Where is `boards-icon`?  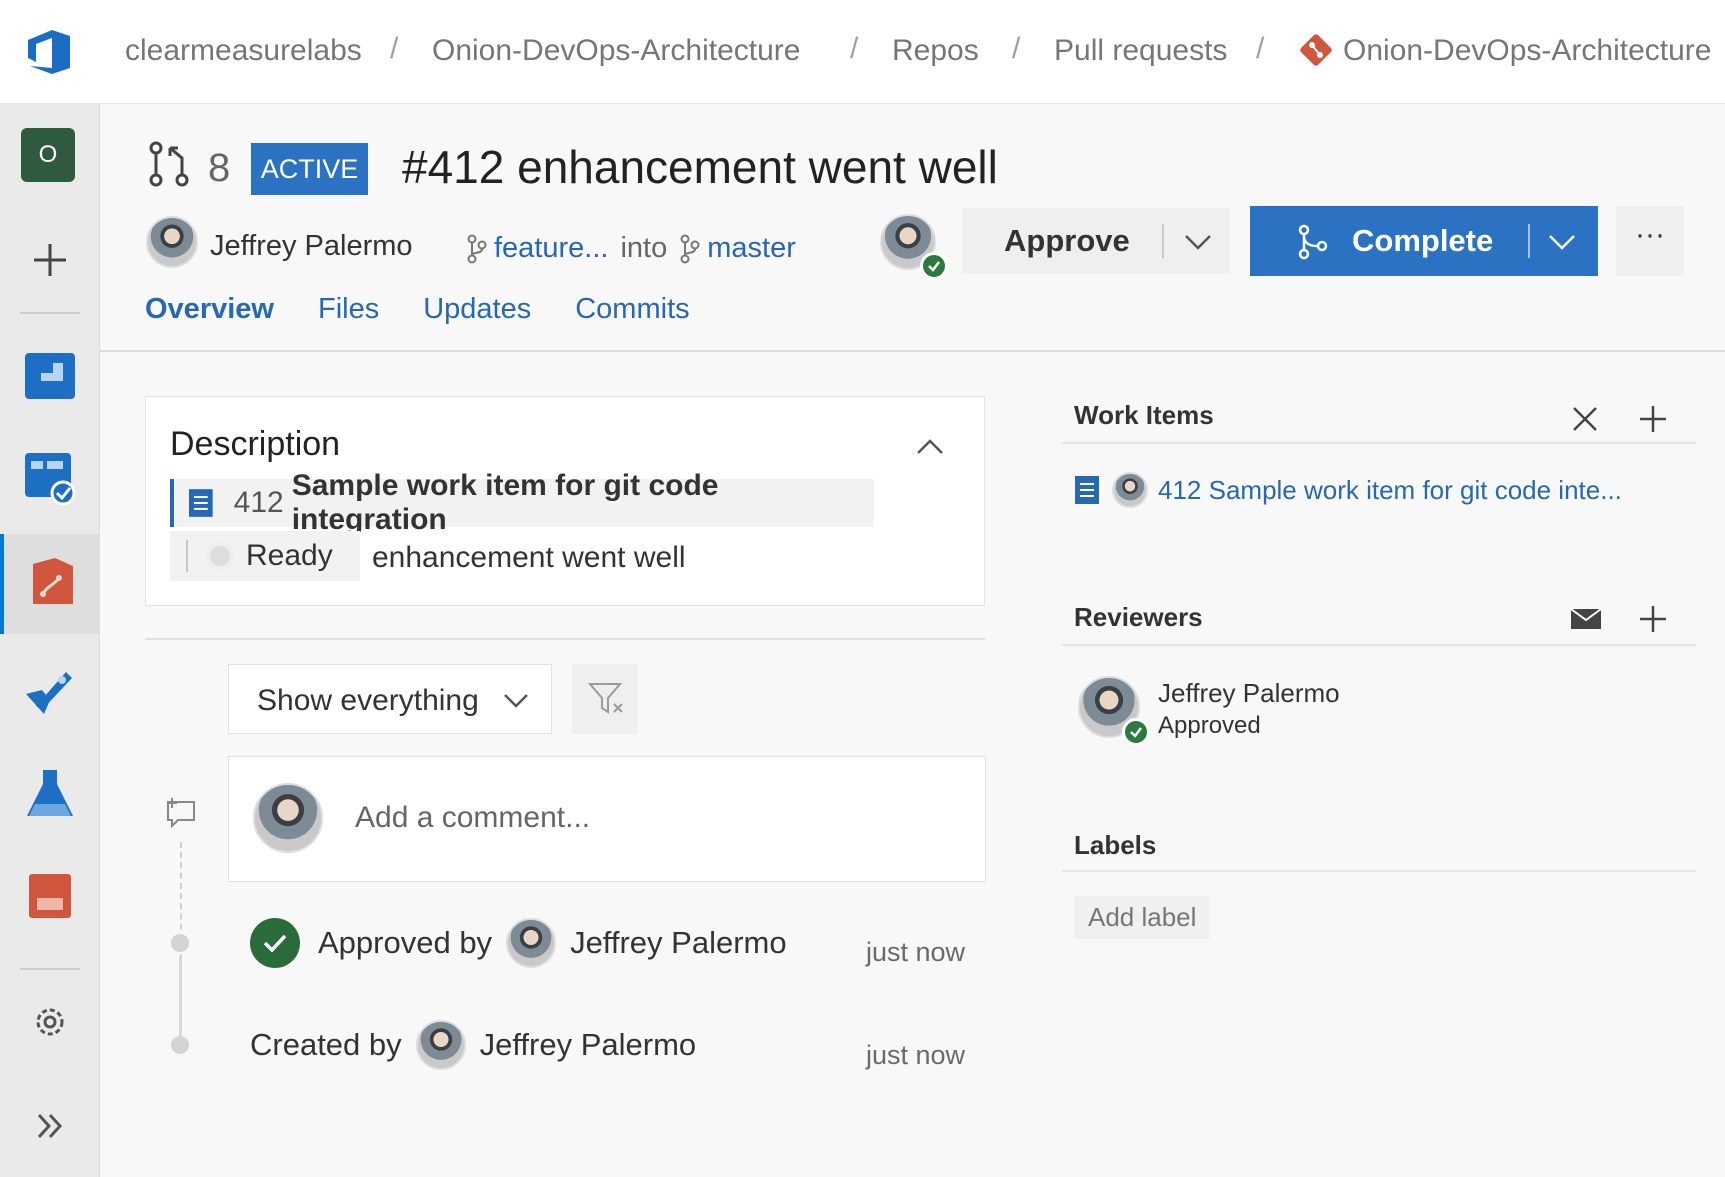
boards-icon is located at coordinates (50, 479).